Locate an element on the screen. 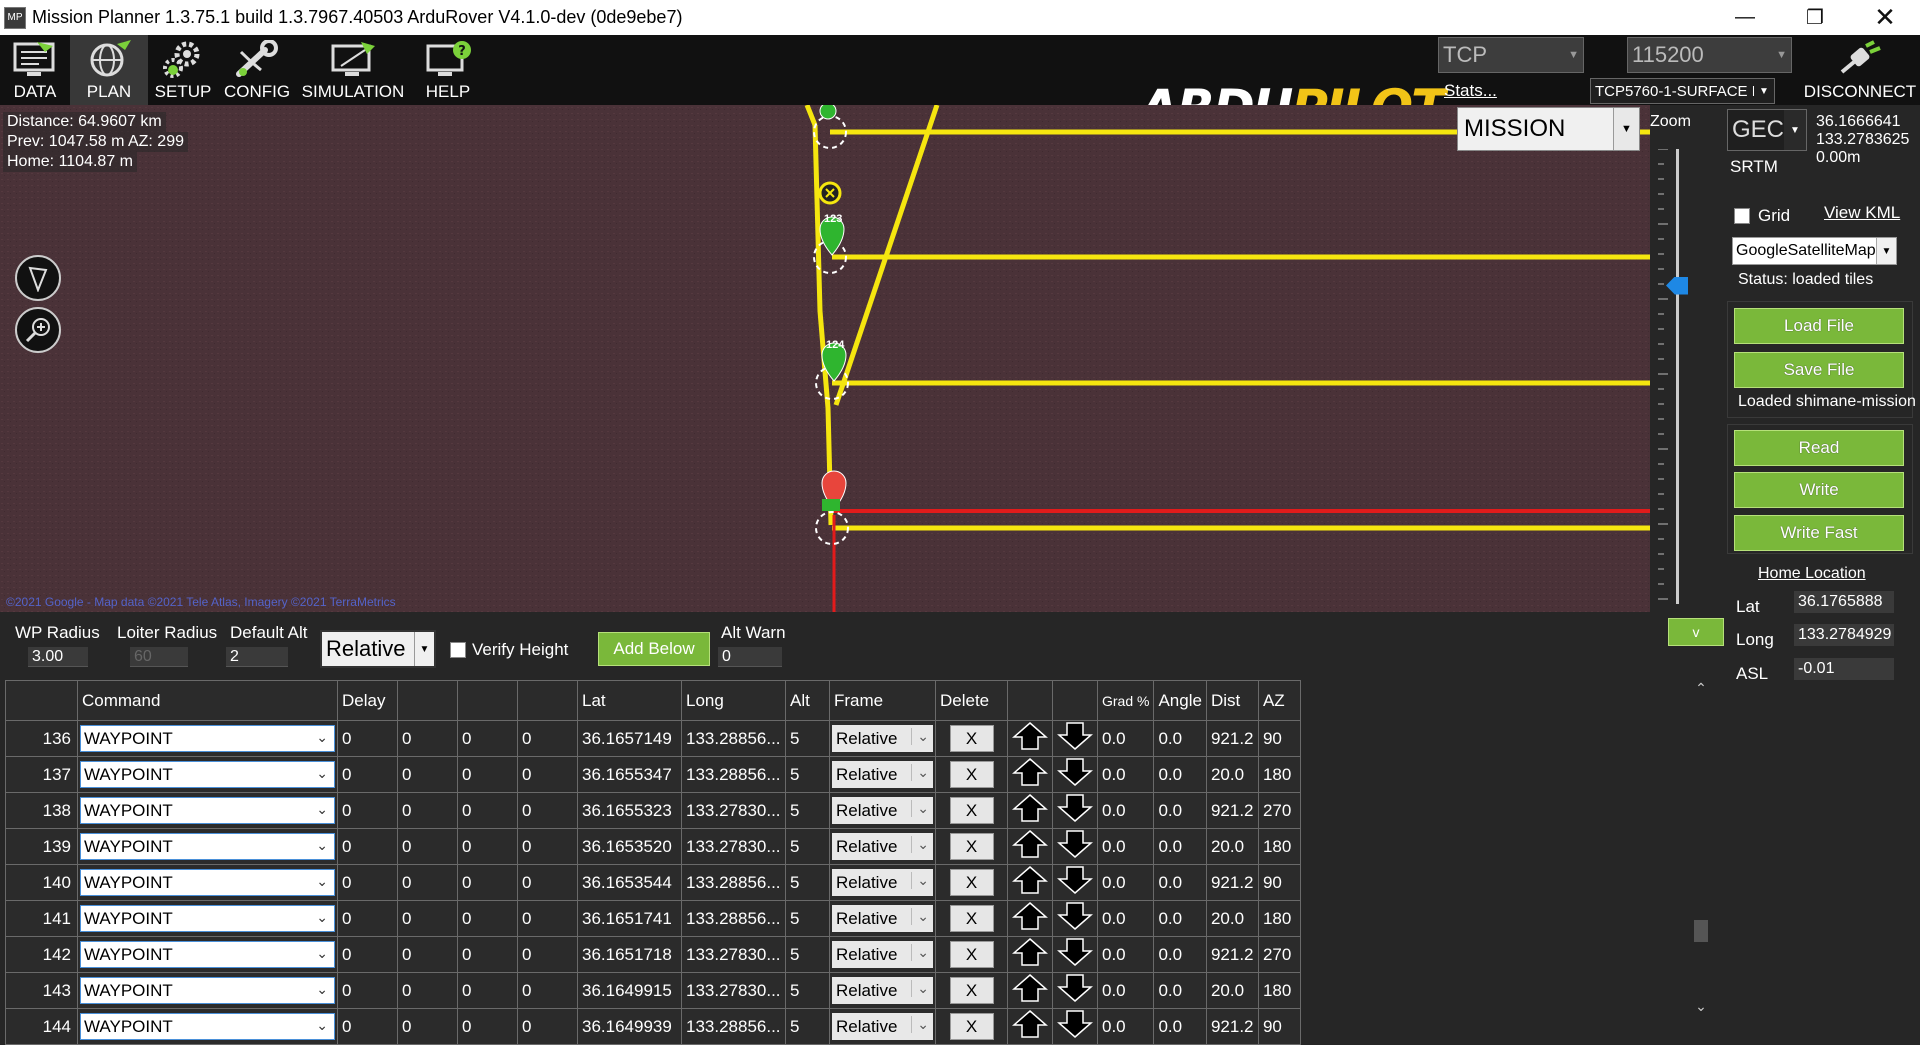 The width and height of the screenshot is (1920, 1045). zoom-track is located at coordinates (1677, 376).